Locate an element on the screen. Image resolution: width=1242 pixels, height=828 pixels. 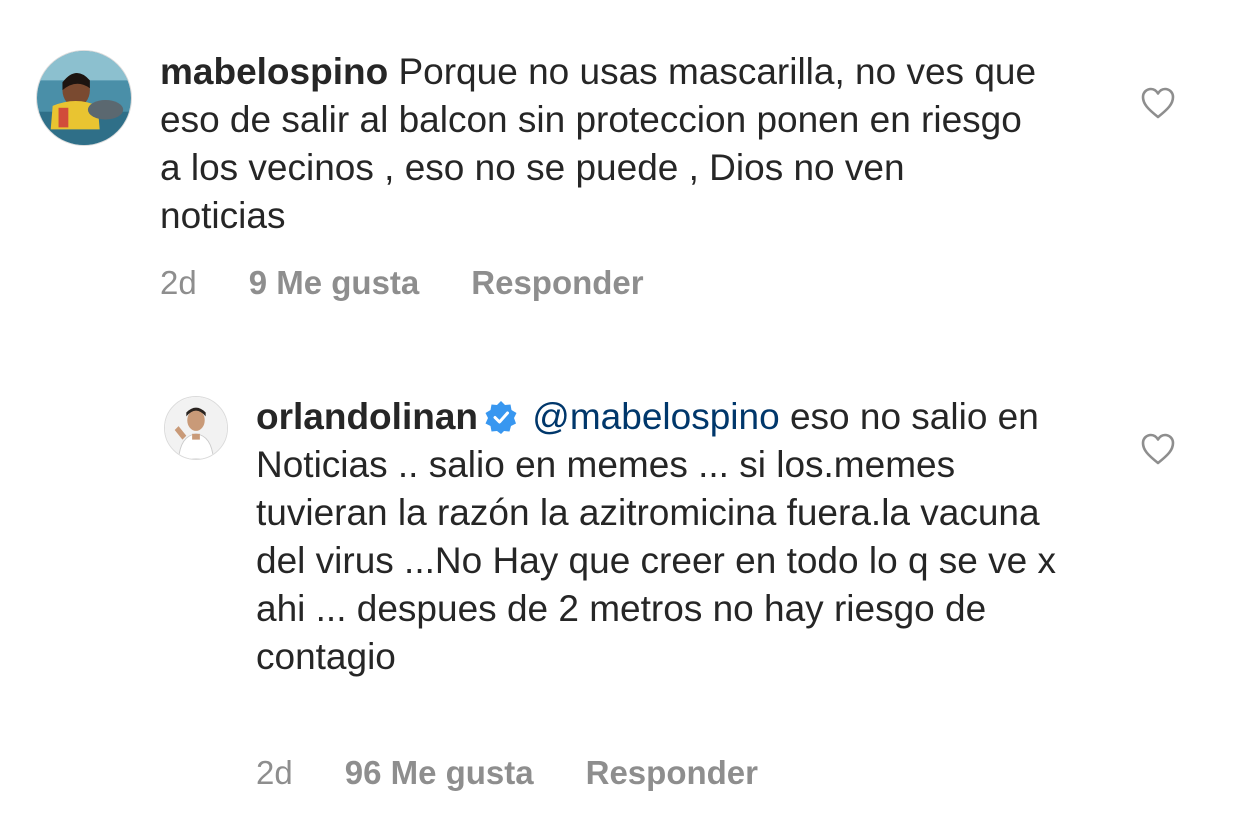
profile-photo-man-icon is located at coordinates (196, 428).